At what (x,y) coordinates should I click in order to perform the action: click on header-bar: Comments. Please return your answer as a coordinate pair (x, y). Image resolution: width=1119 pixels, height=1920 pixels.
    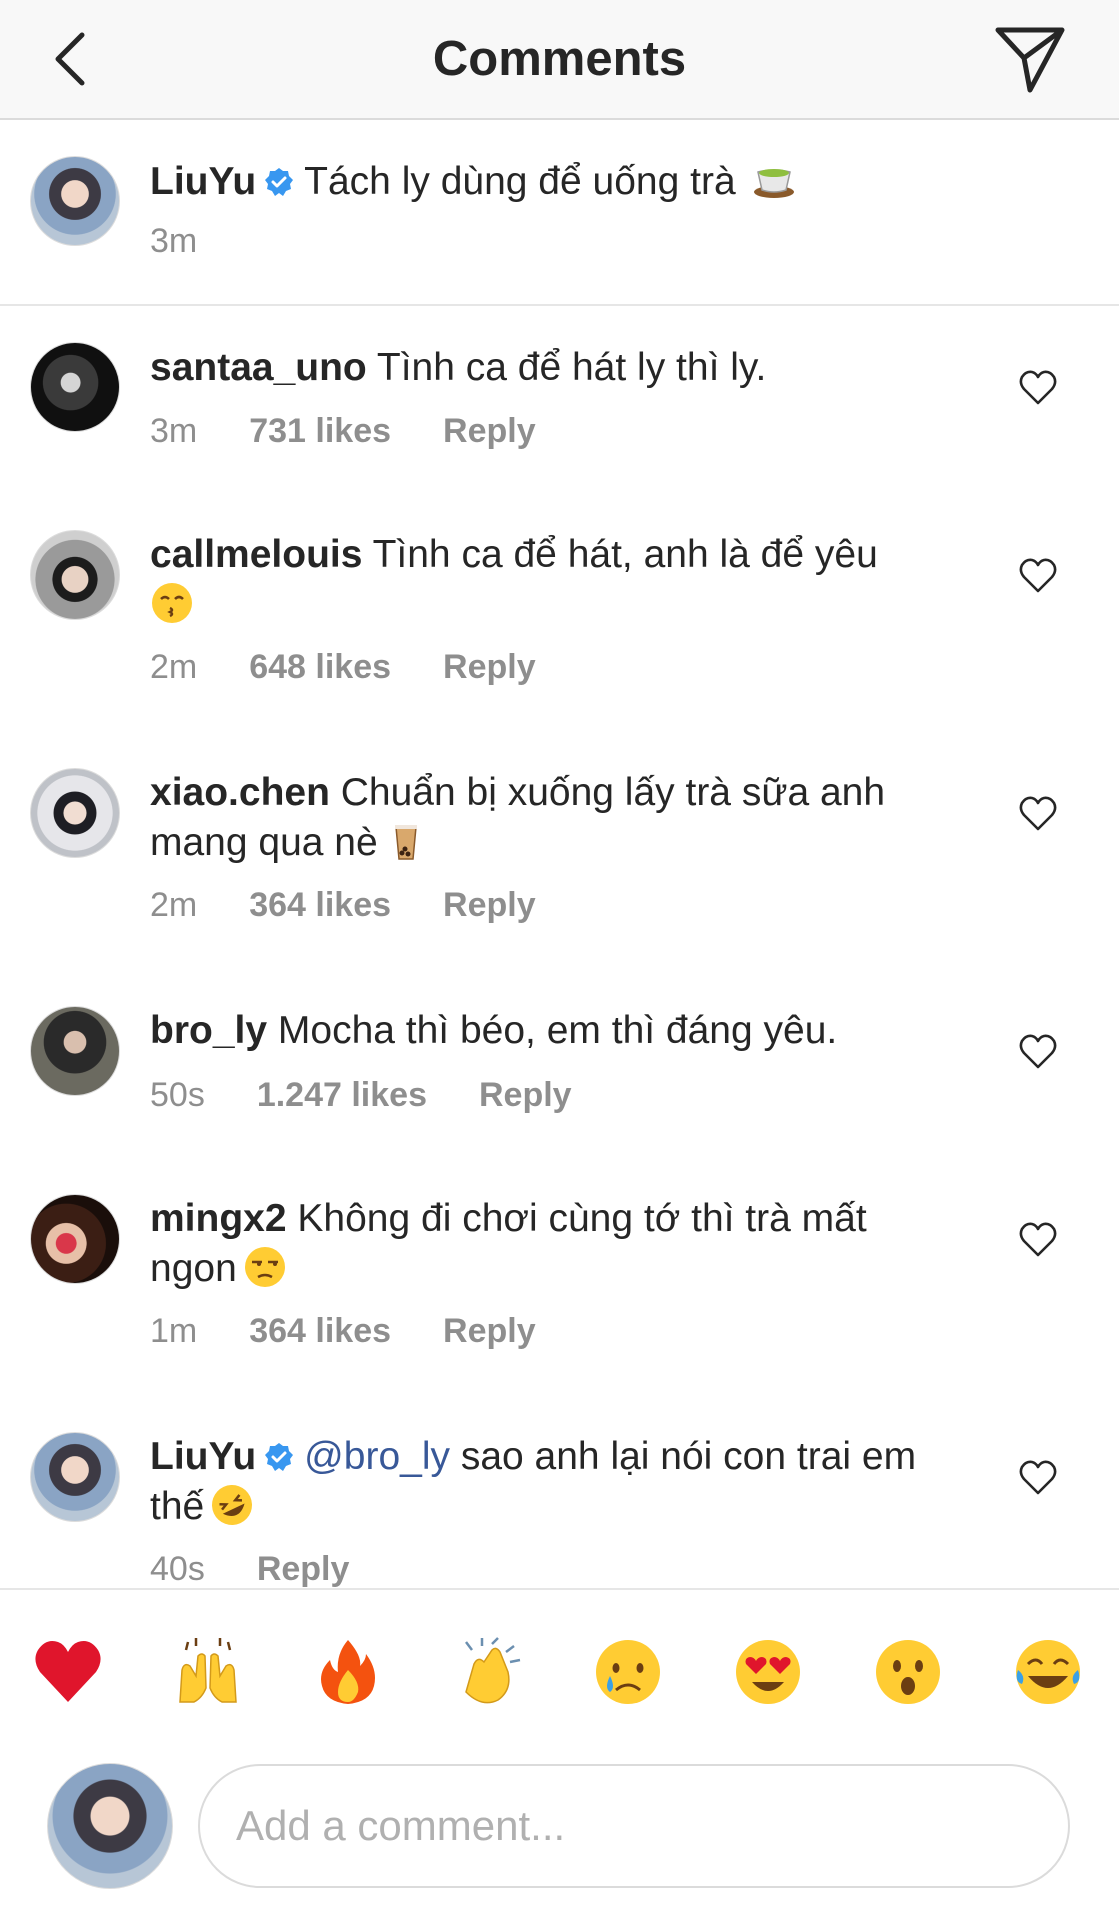
    Looking at the image, I should click on (559, 60).